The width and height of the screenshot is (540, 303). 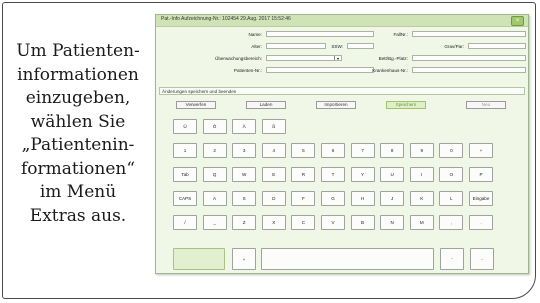 What do you see at coordinates (78, 121) in the screenshot?
I see `caption-line: wählen Sie` at bounding box center [78, 121].